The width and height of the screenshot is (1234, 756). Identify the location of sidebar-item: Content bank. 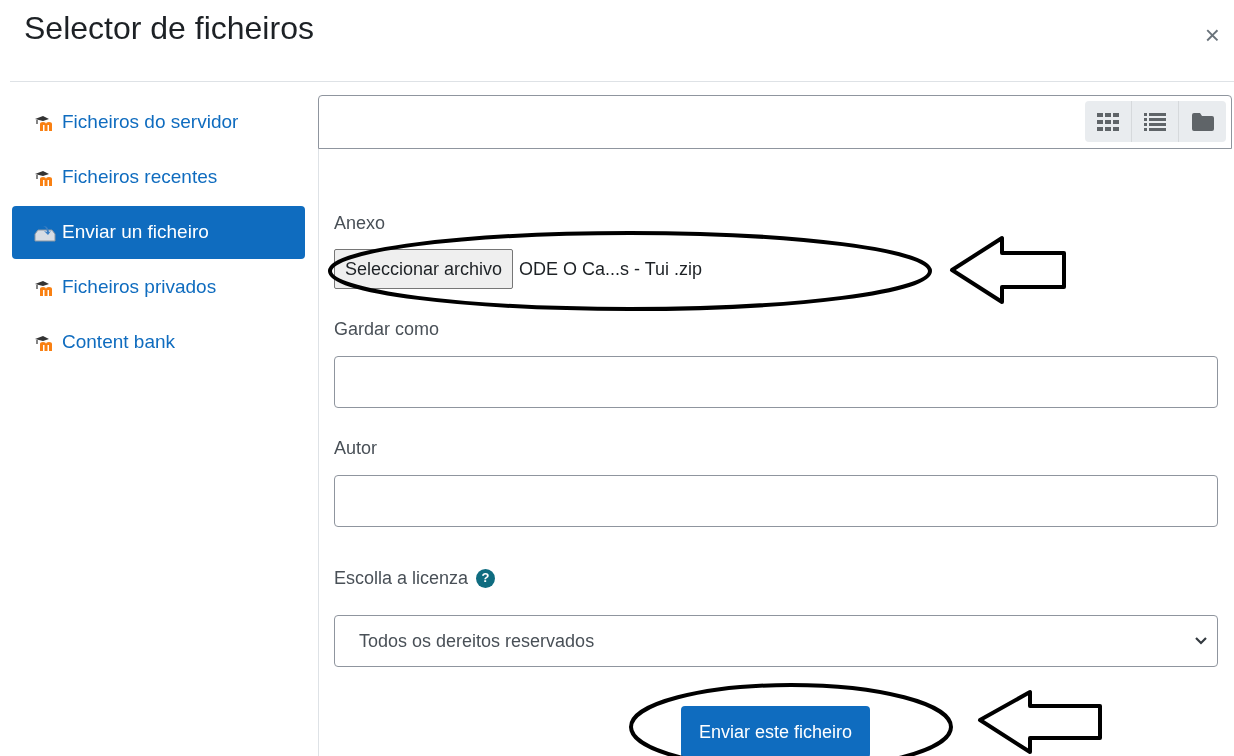
(158, 342).